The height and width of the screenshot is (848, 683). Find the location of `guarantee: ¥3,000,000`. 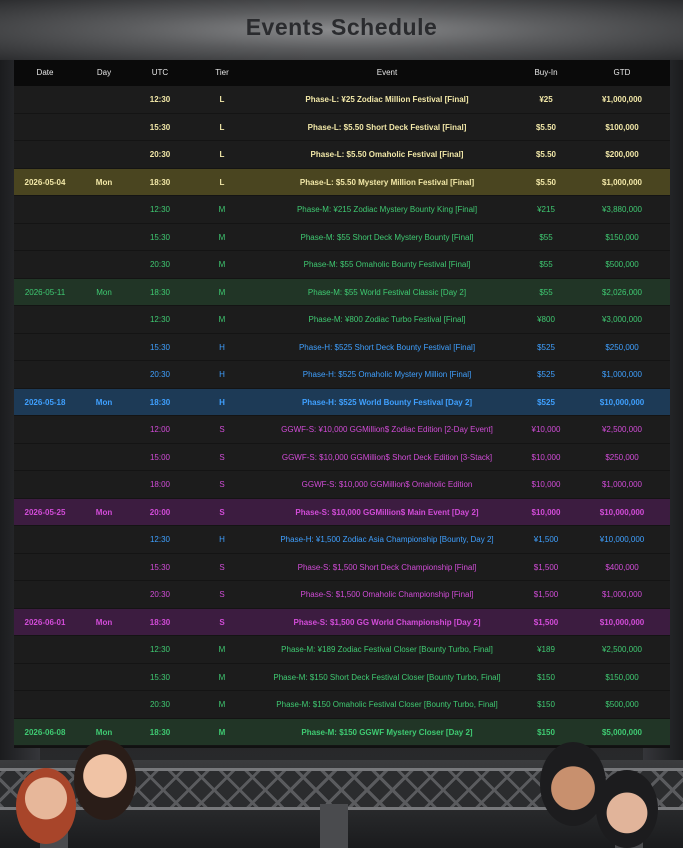

guarantee: ¥3,000,000 is located at coordinates (622, 319).